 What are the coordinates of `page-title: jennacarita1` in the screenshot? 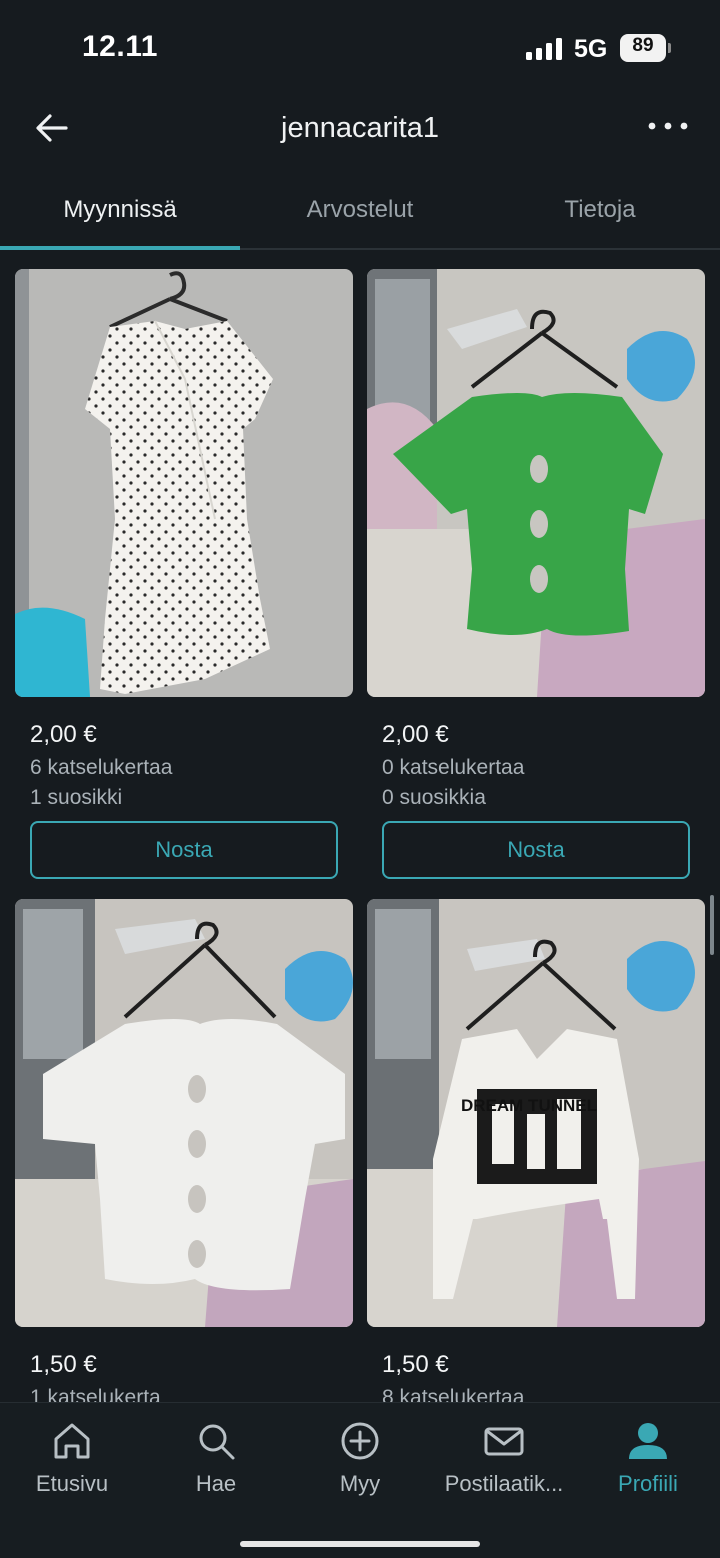 It's located at (360, 128).